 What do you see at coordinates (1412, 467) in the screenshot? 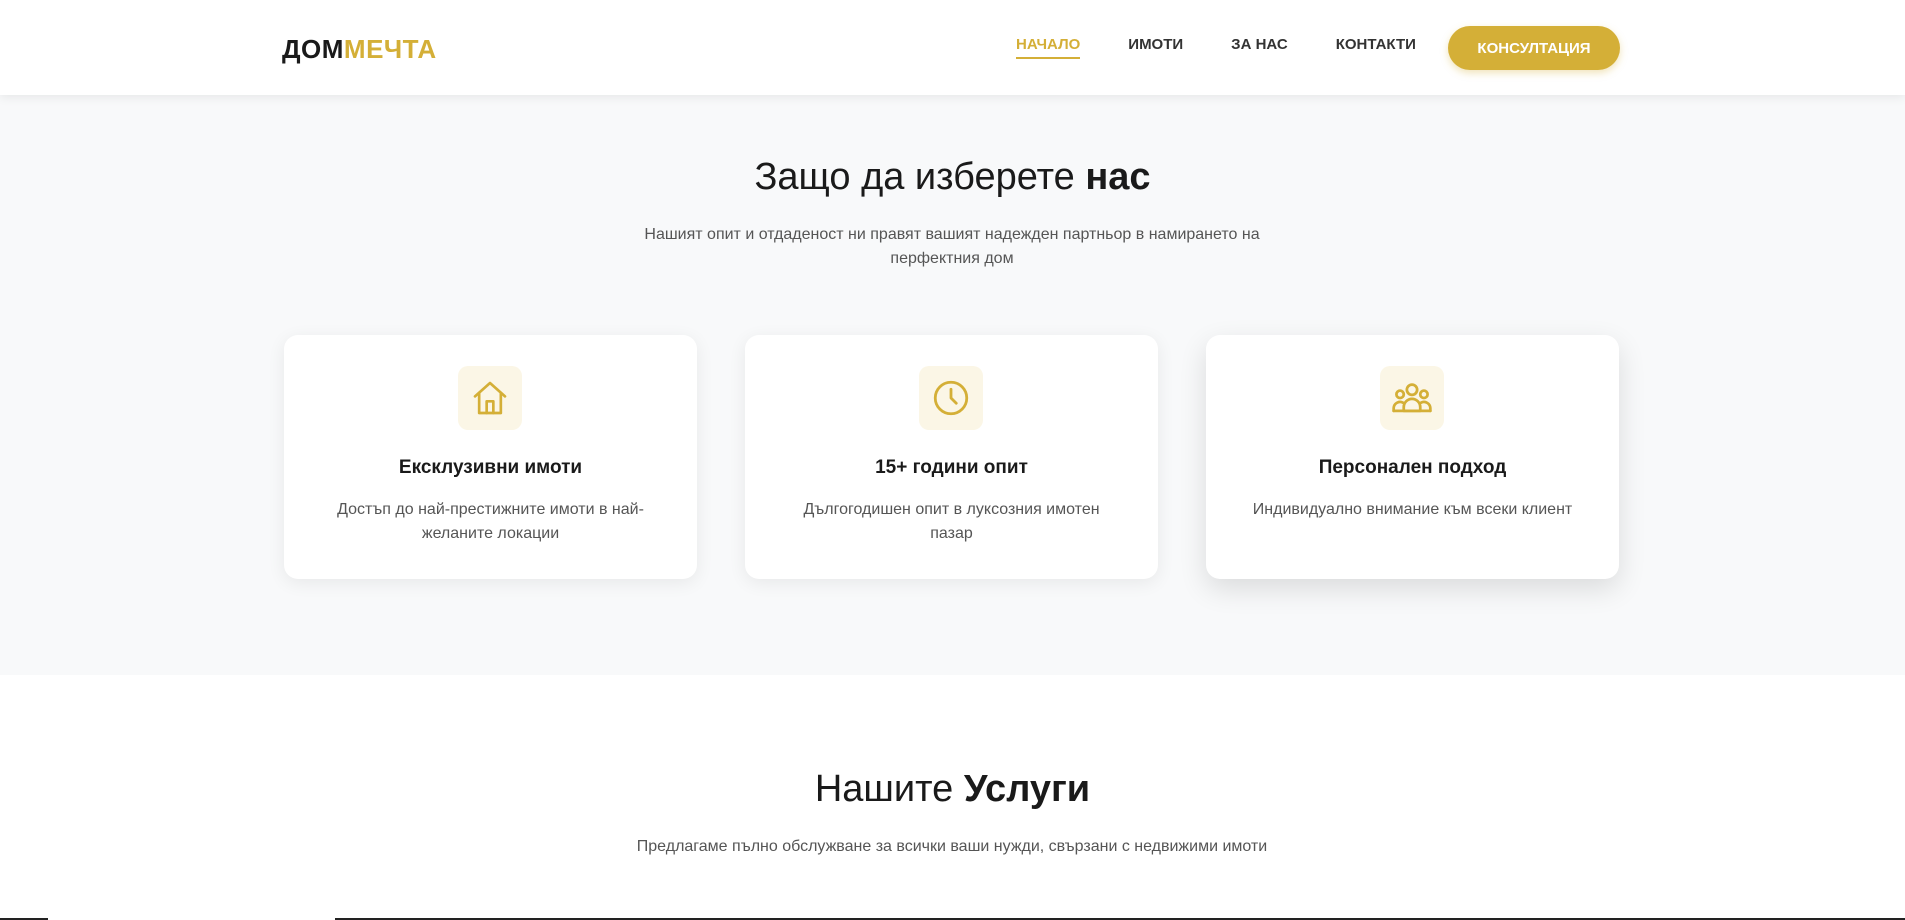
I see `feature-card-title: Персонален подход` at bounding box center [1412, 467].